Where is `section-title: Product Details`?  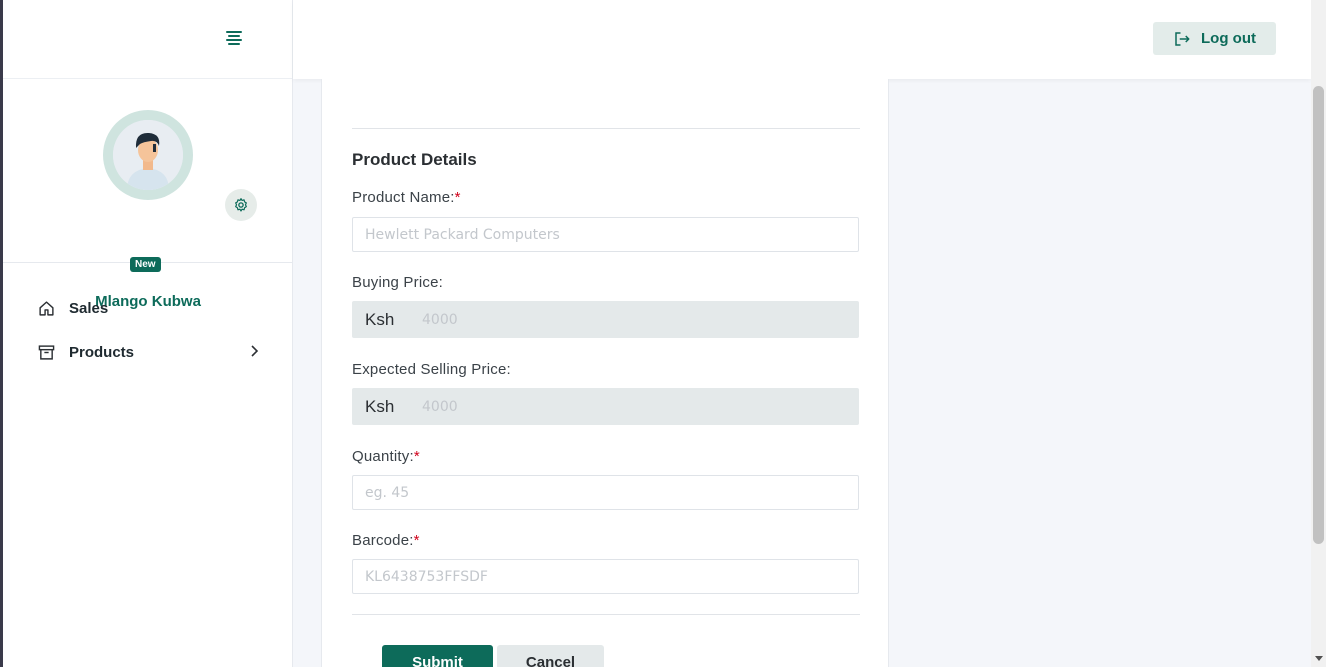
section-title: Product Details is located at coordinates (414, 159).